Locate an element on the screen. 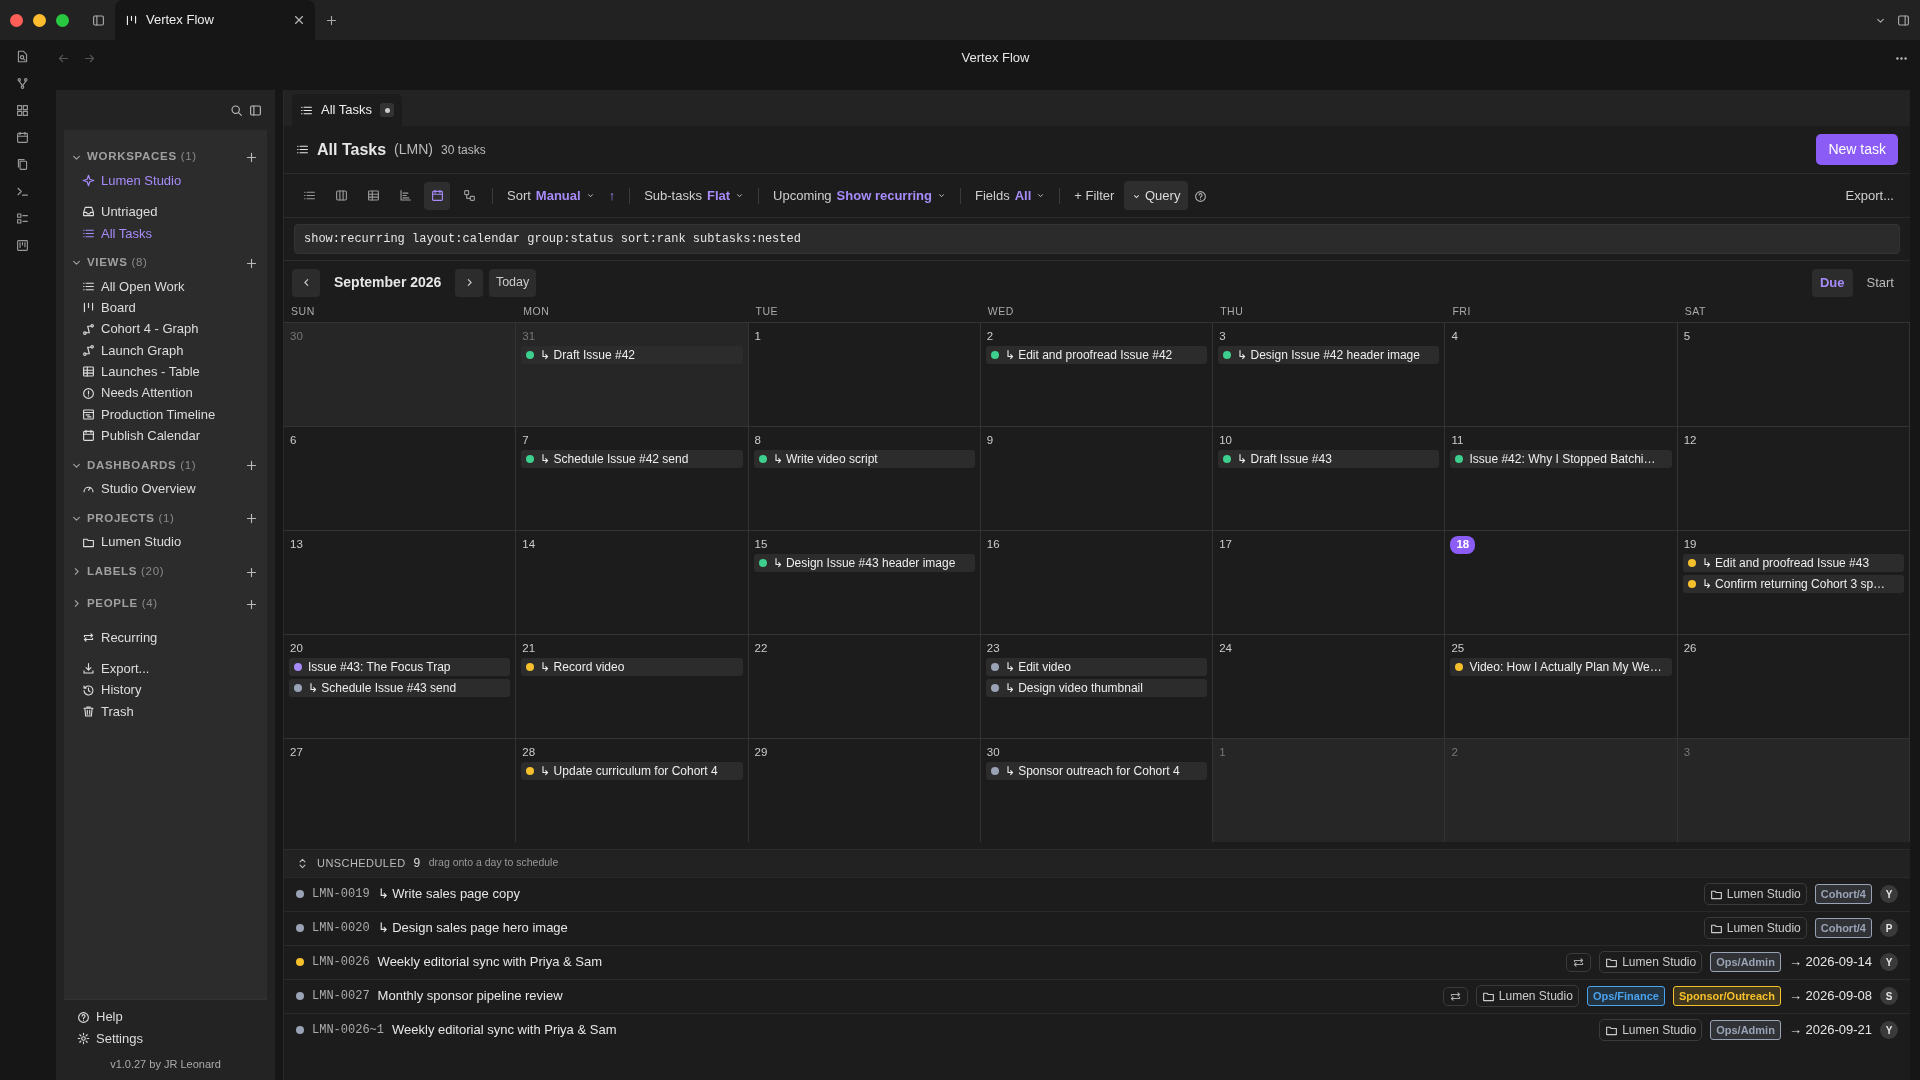  query-button: Query is located at coordinates (1156, 195).